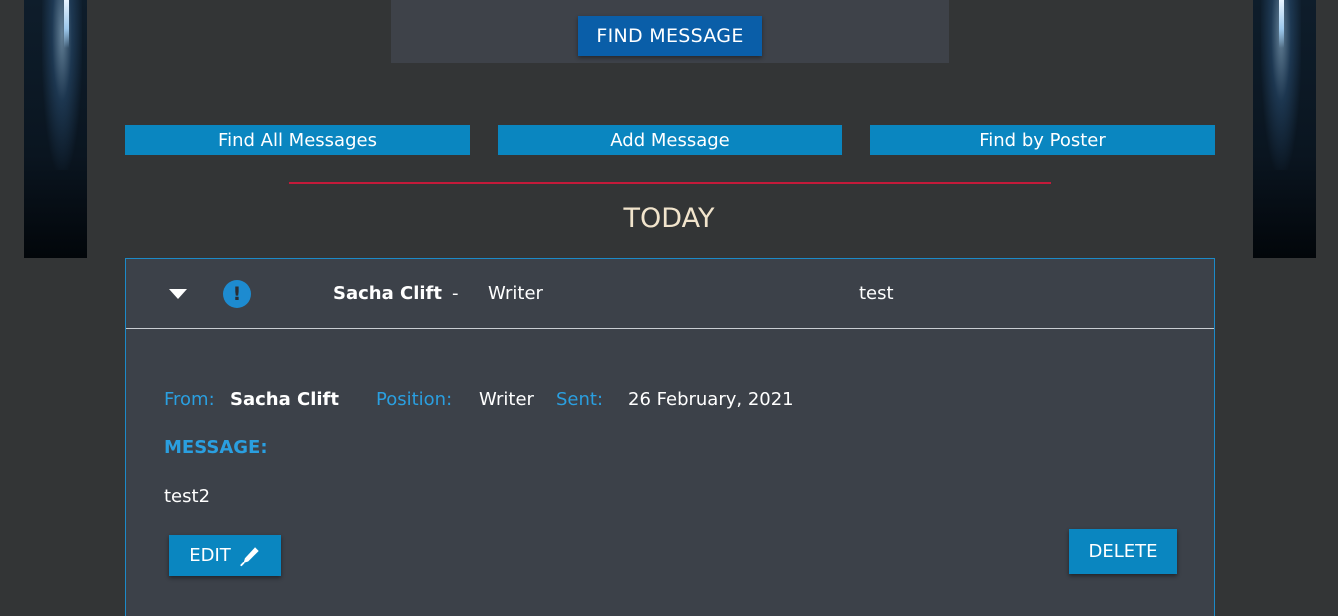 This screenshot has width=1338, height=616. Describe the element at coordinates (670, 183) in the screenshot. I see `section-divider` at that location.